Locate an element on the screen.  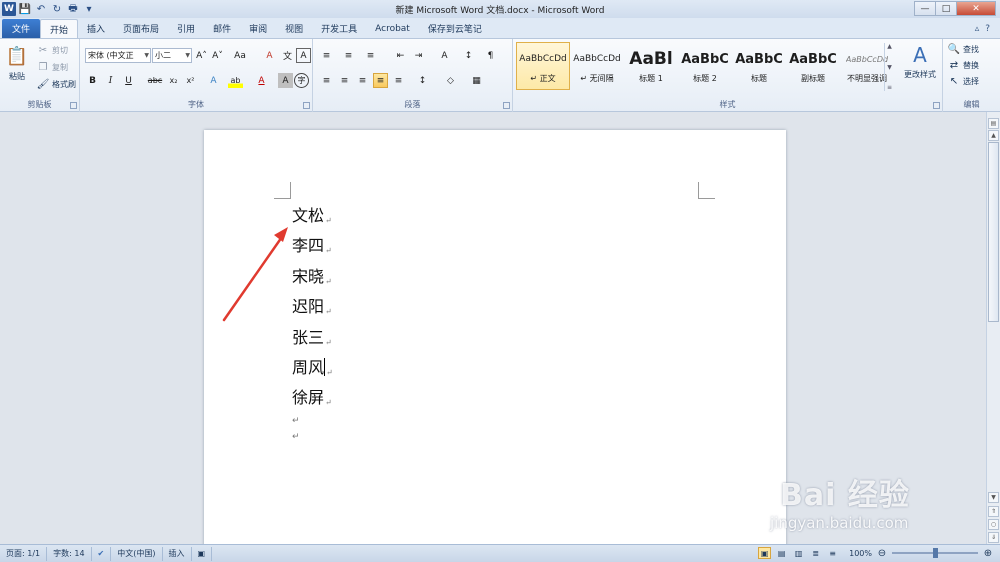
strikethrough-button: abc is located at coordinates (155, 80).